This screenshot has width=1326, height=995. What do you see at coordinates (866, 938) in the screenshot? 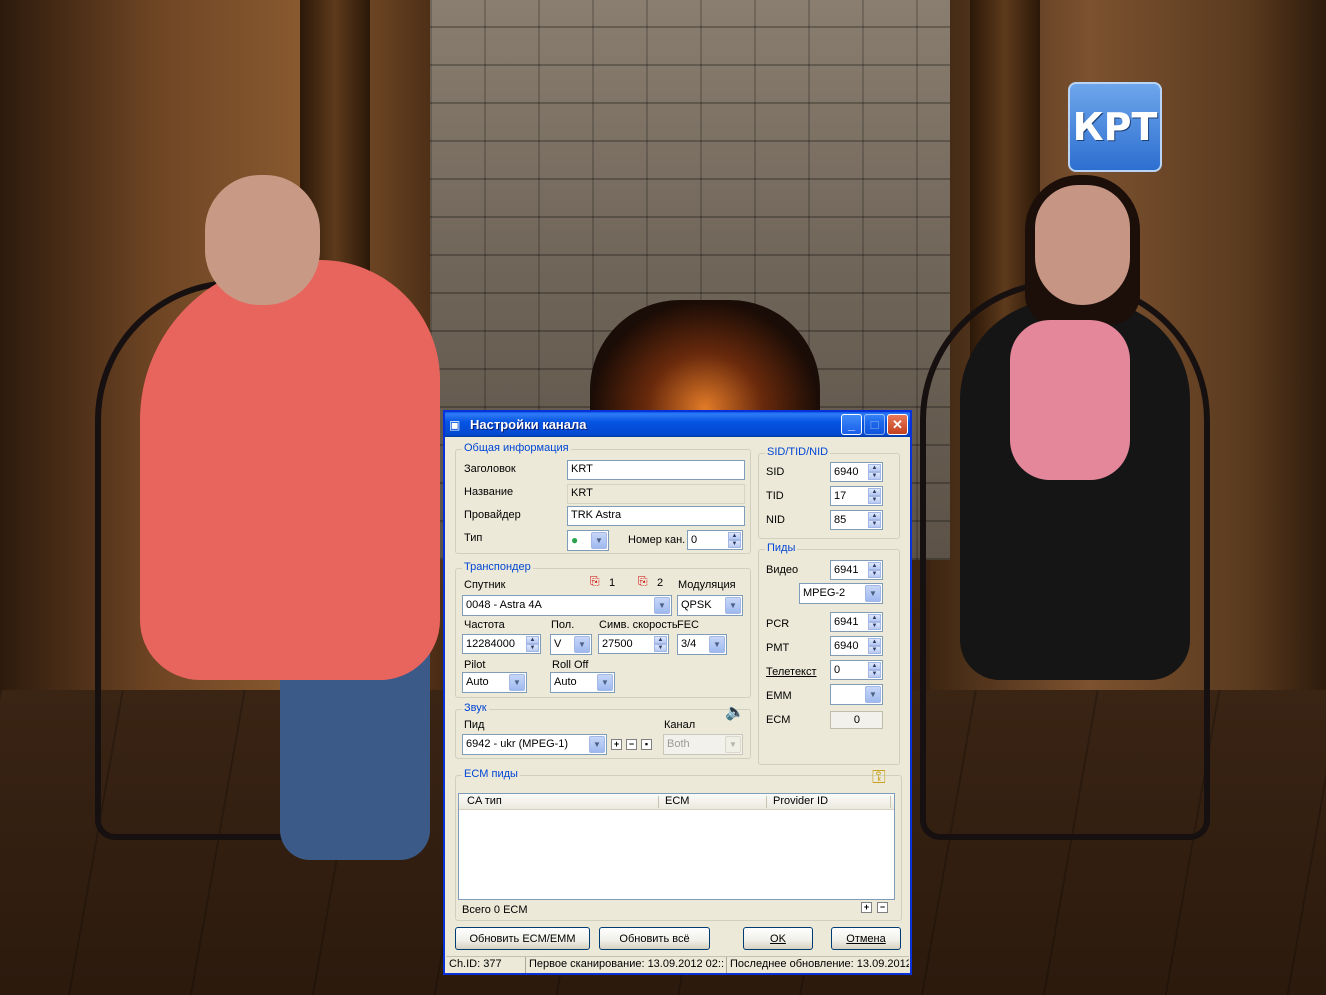
I see `cancel-button: Отмена` at bounding box center [866, 938].